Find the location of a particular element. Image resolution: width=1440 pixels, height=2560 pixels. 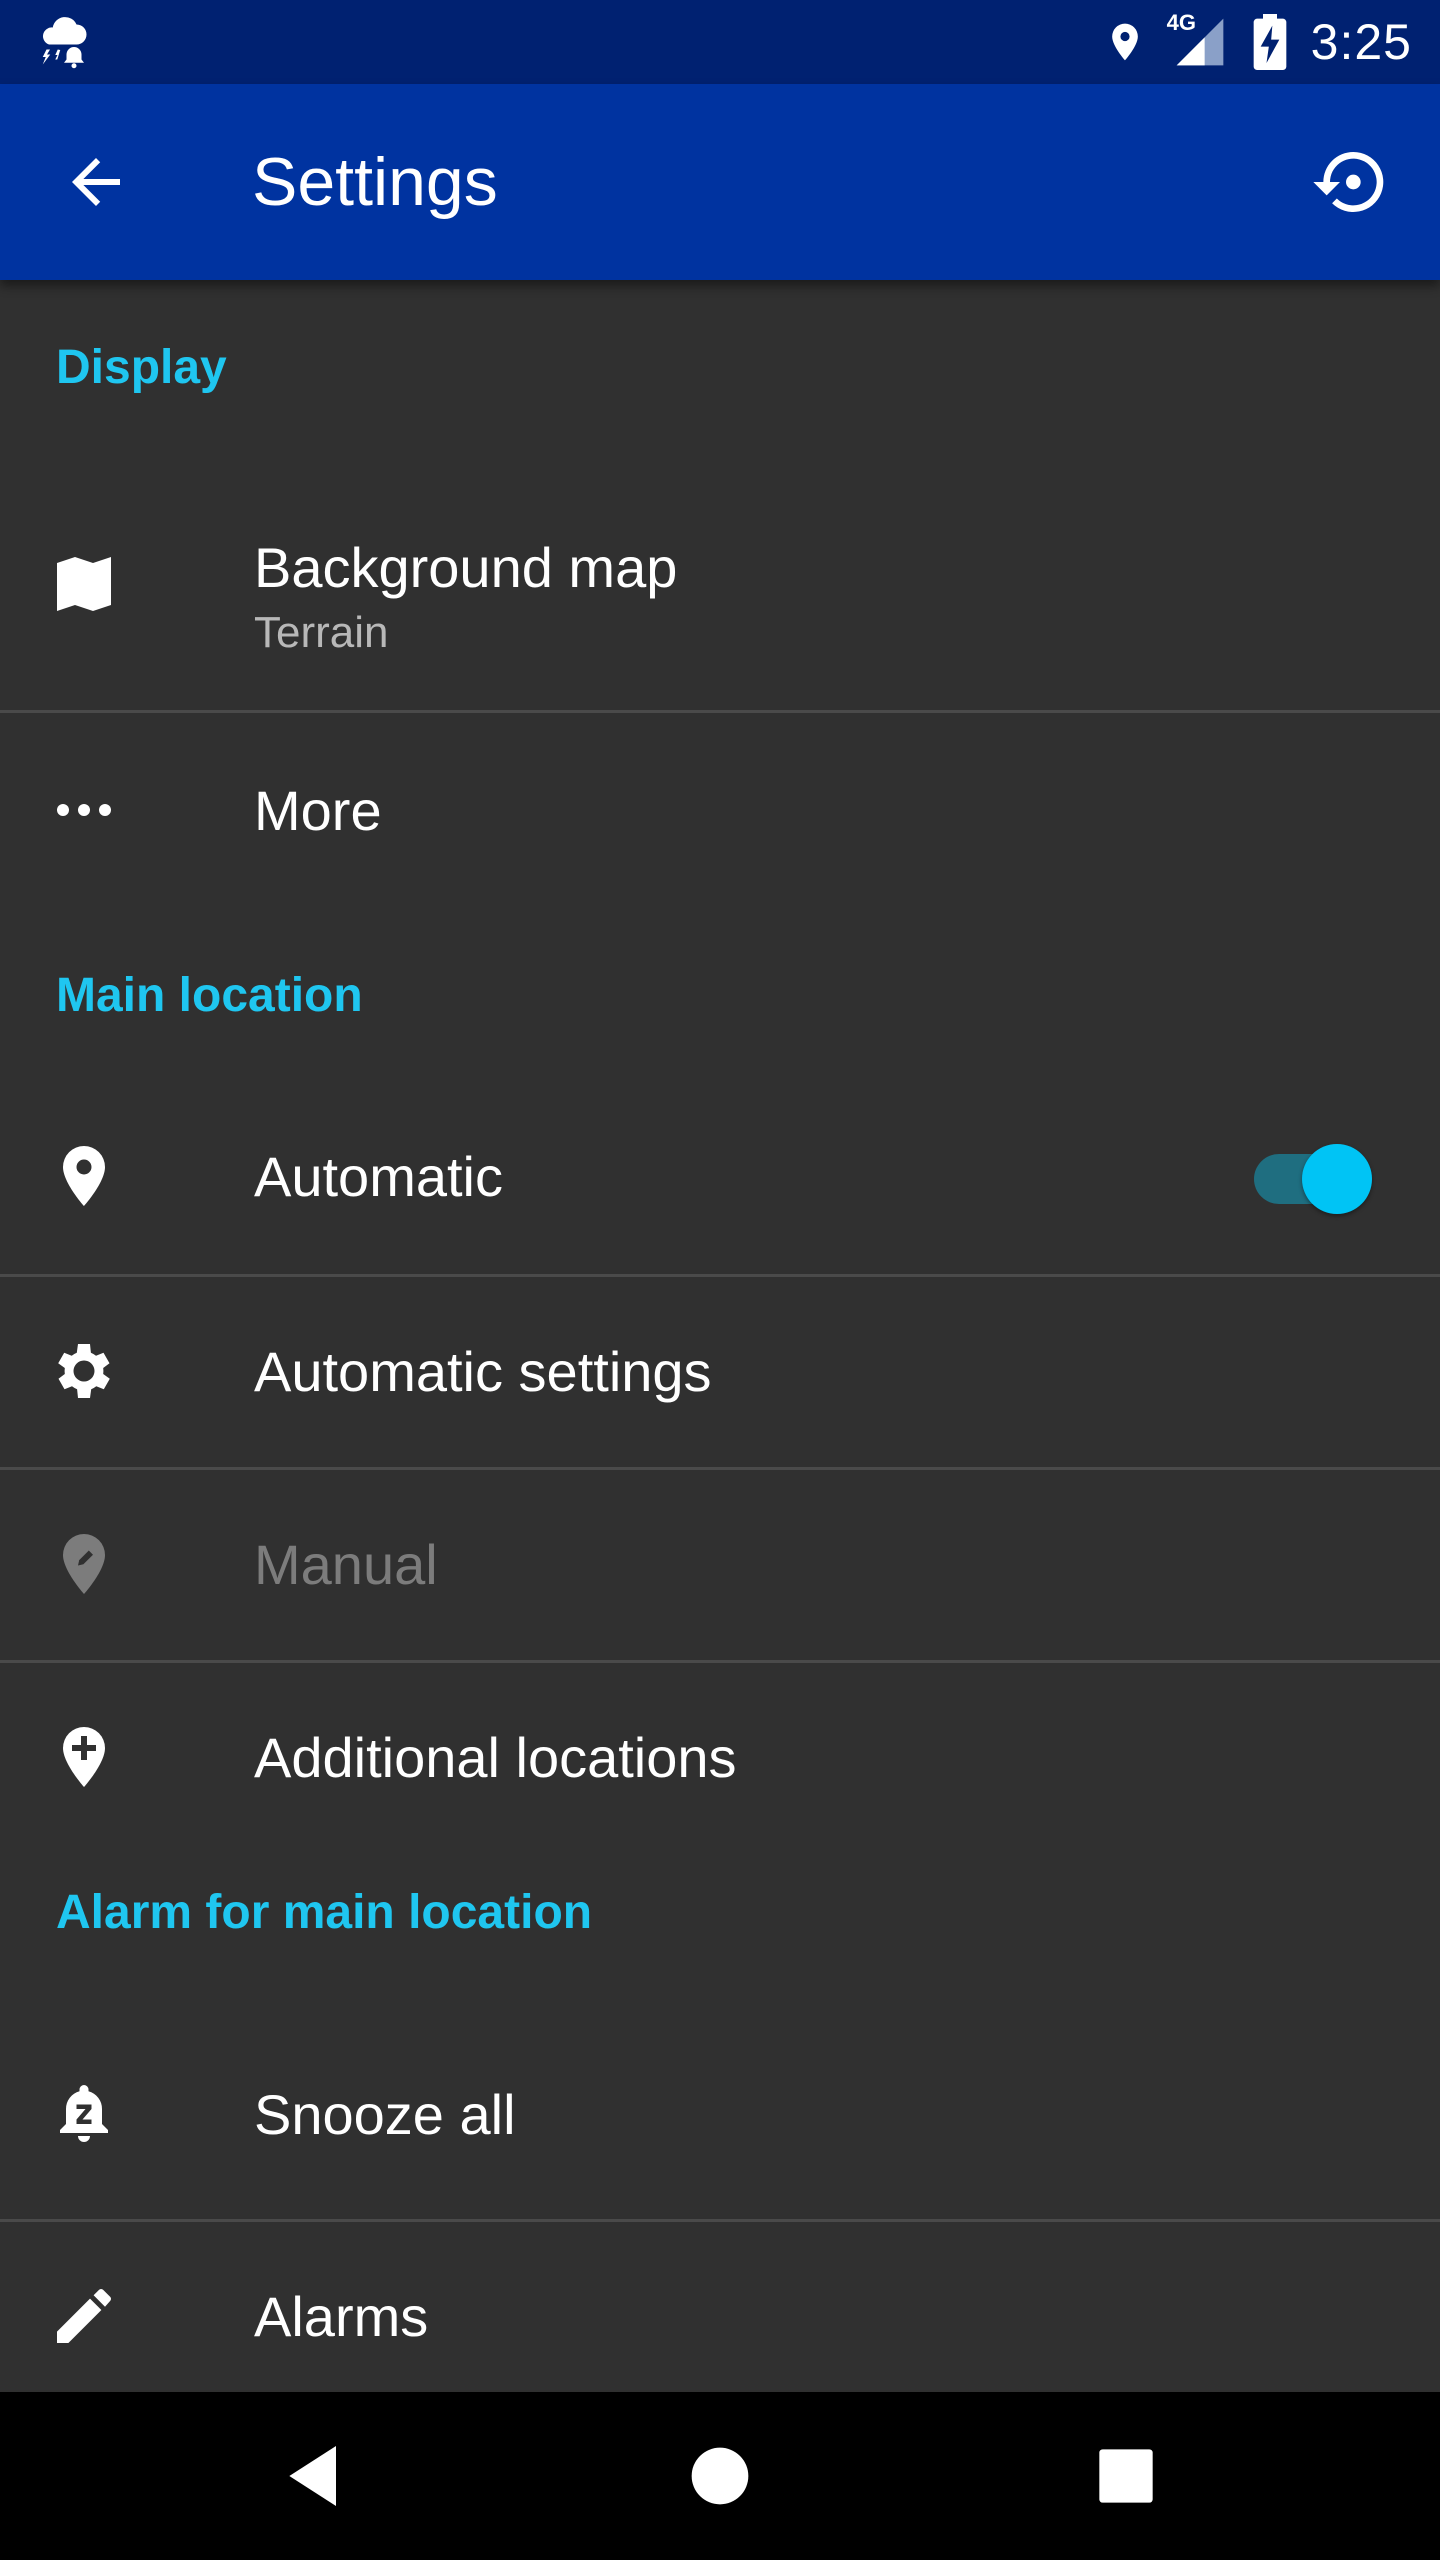

gear-icon is located at coordinates (84, 1371).